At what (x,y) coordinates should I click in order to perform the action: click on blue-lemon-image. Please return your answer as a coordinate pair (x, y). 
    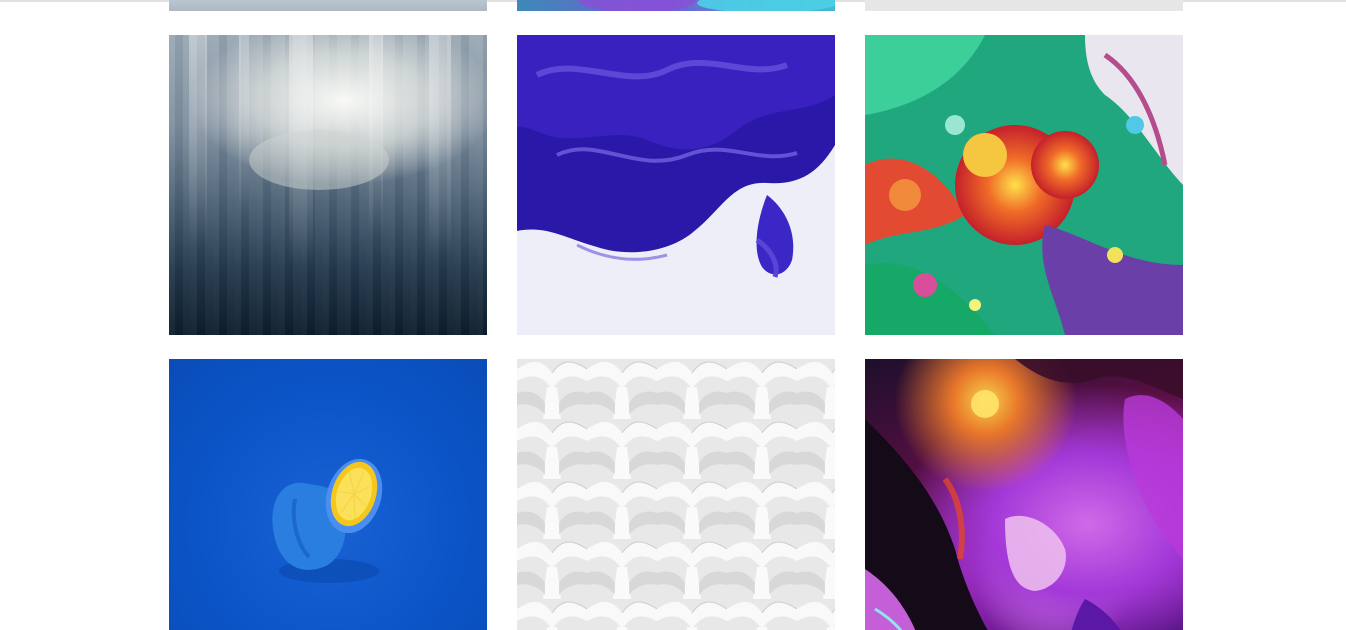
    Looking at the image, I should click on (327, 520).